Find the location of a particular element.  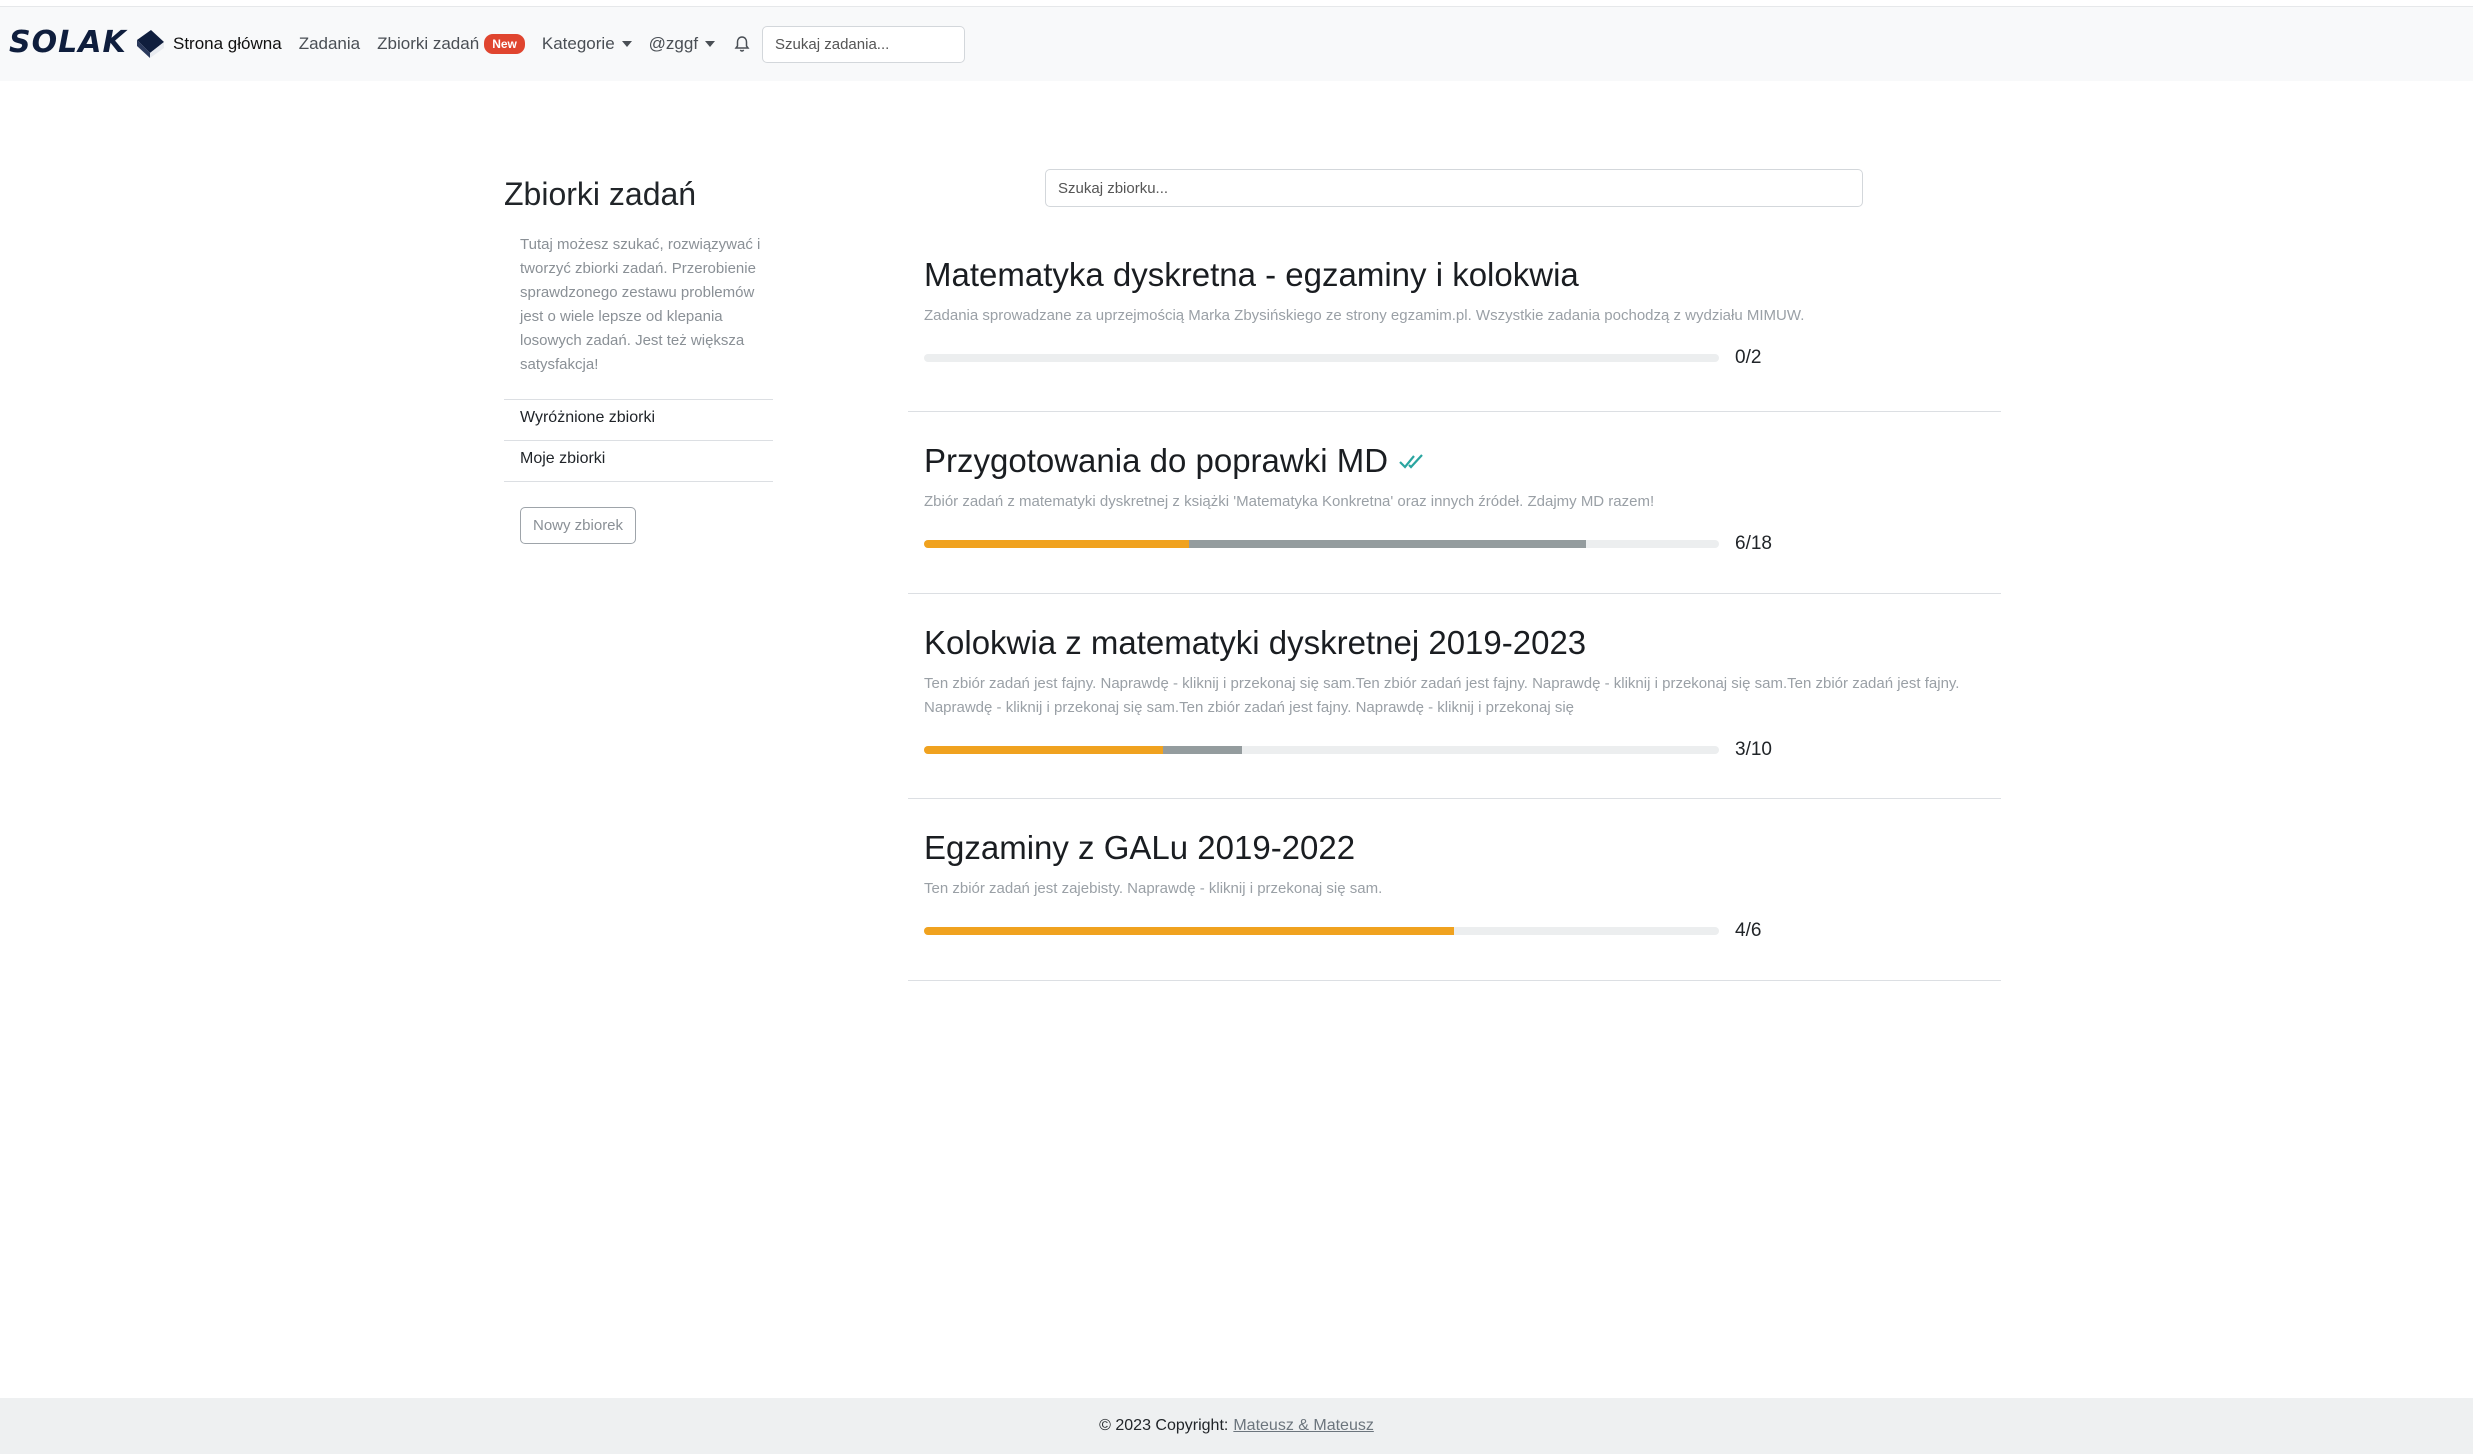

progress-count: 6/18 is located at coordinates (1753, 543).